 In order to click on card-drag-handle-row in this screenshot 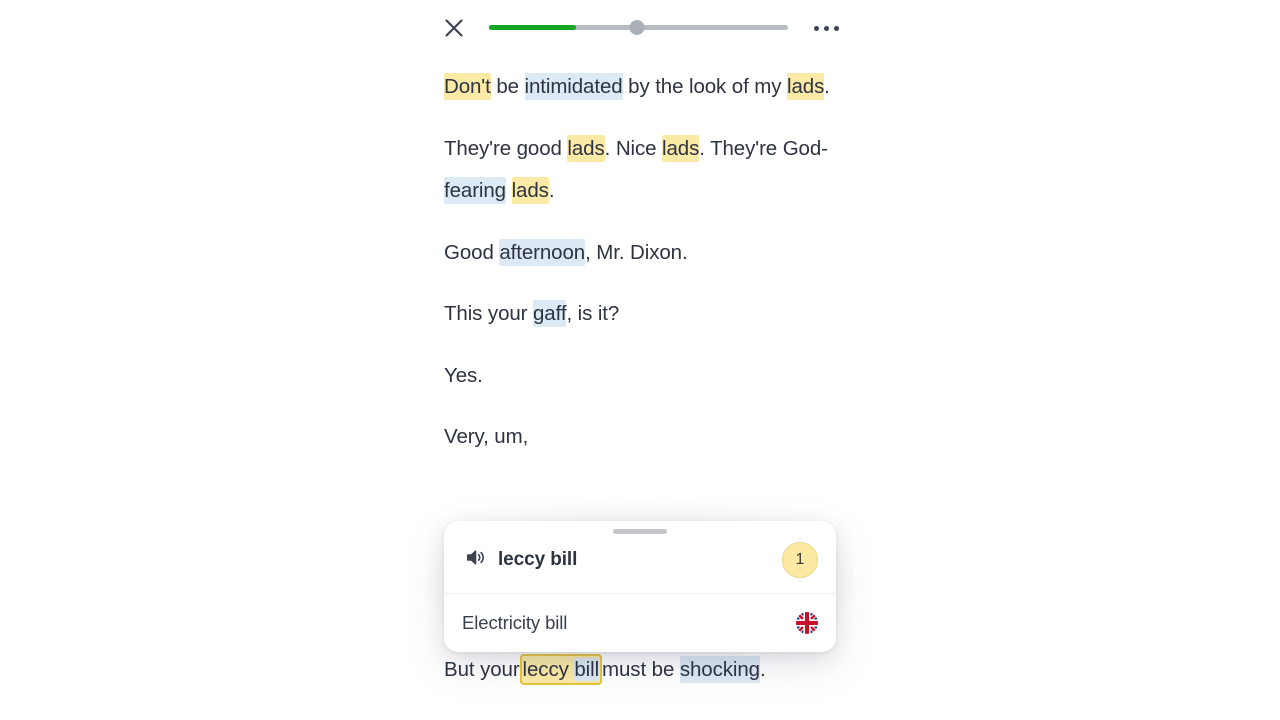, I will do `click(640, 528)`.